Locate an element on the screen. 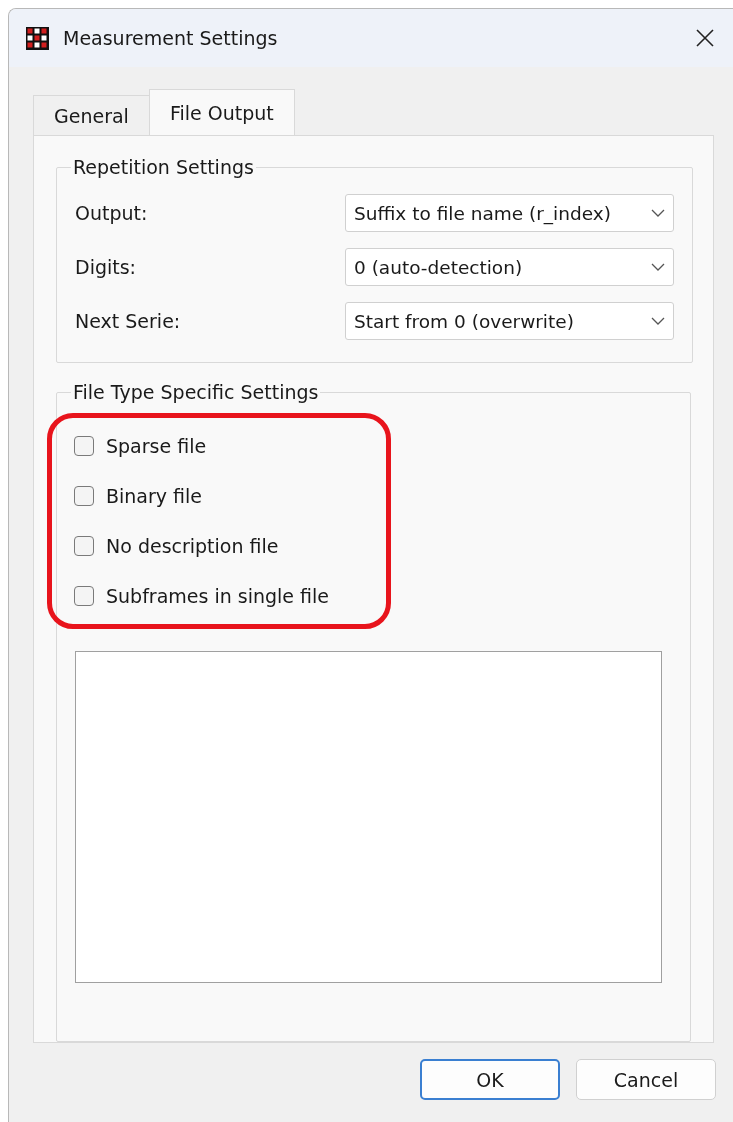 The height and width of the screenshot is (1122, 733). window-title: Measurement Settings is located at coordinates (171, 38).